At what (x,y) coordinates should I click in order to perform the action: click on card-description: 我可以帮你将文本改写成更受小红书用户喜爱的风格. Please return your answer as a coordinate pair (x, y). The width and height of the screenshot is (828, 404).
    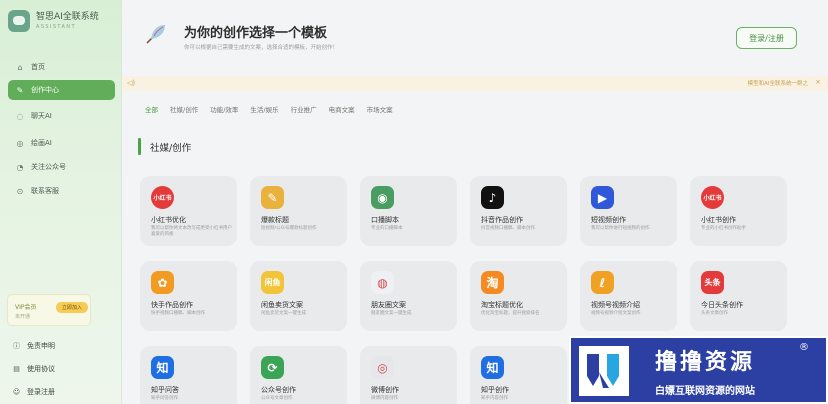
    Looking at the image, I should click on (191, 231).